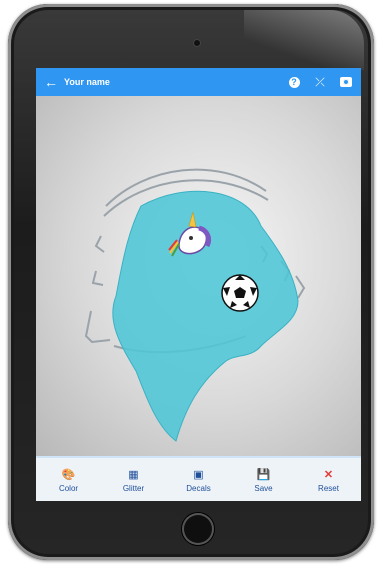 Image resolution: width=383 pixels, height=566 pixels. I want to click on help-circle-icon: ?, so click(294, 82).